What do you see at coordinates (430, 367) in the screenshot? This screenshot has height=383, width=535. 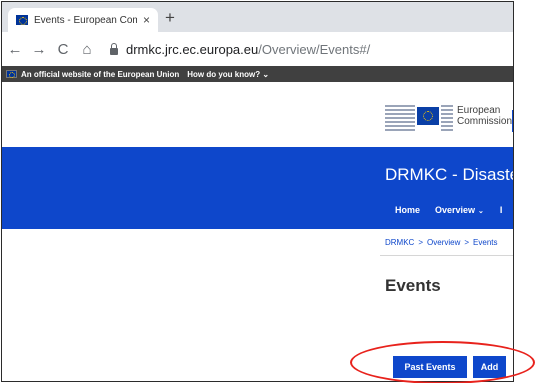 I see `past-events-button: Past Events` at bounding box center [430, 367].